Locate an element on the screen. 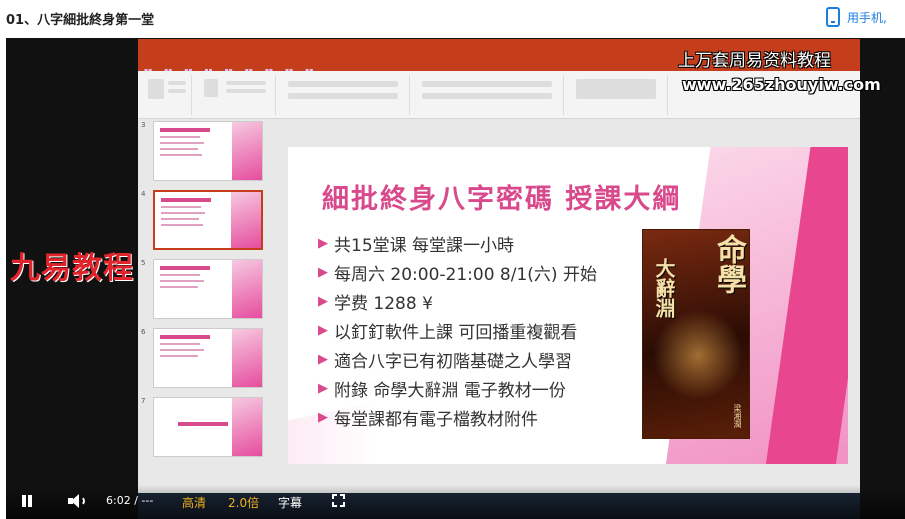 This screenshot has height=519, width=905. thumbnail-number: 7 is located at coordinates (143, 401).